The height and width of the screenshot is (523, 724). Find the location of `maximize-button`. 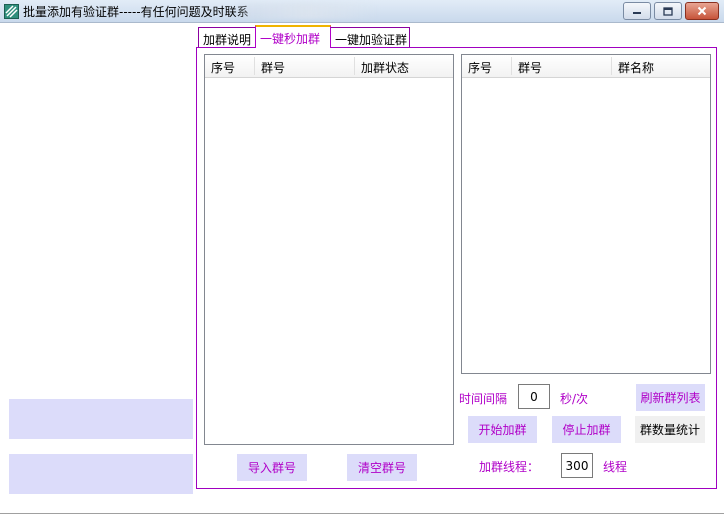

maximize-button is located at coordinates (668, 11).